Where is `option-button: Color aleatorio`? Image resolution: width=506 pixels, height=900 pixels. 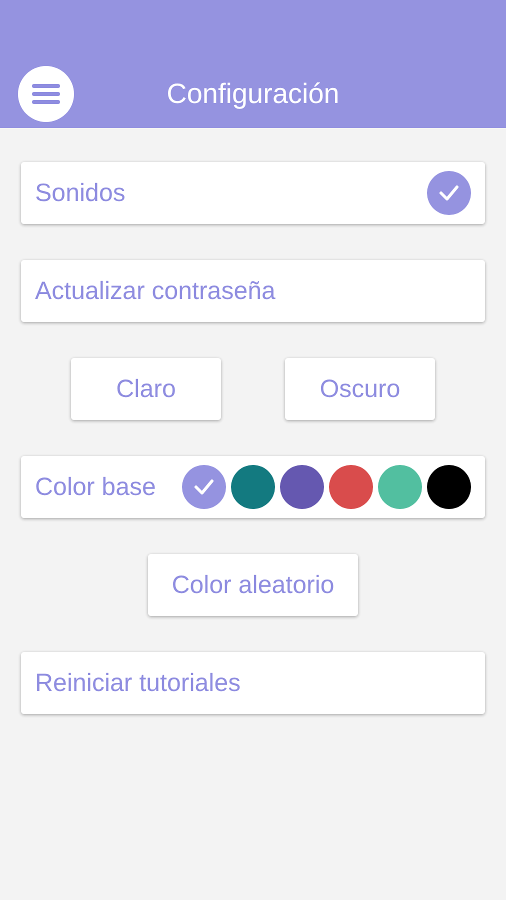 option-button: Color aleatorio is located at coordinates (253, 585).